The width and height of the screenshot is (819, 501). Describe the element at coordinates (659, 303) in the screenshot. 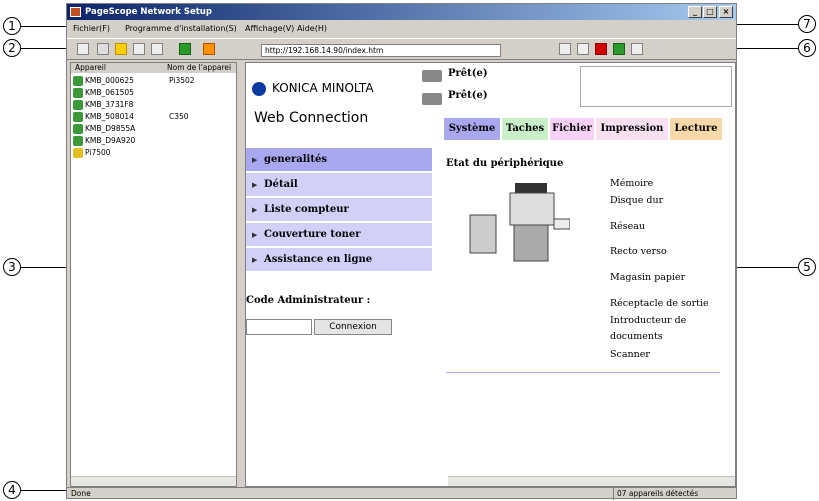

I see `option-receptacle: Réceptacle de sortie` at that location.